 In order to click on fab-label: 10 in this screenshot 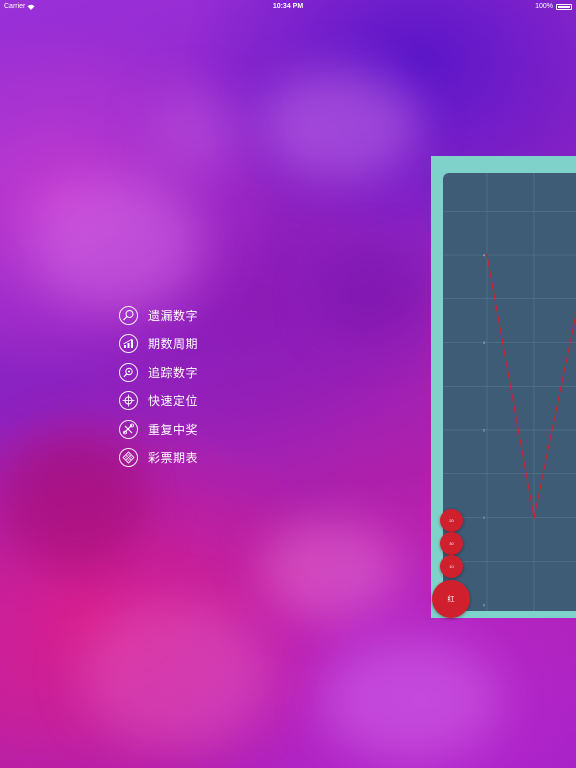, I will do `click(451, 566)`.